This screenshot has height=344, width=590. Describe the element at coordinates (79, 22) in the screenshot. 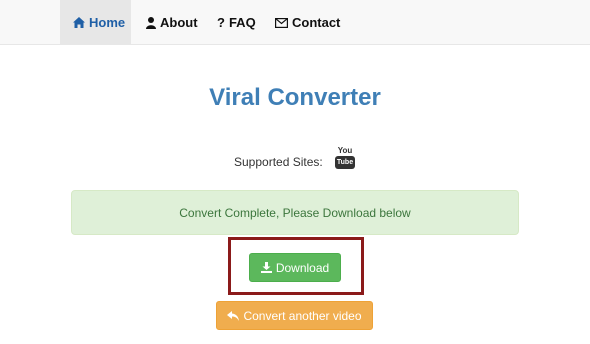

I see `home-icon` at that location.